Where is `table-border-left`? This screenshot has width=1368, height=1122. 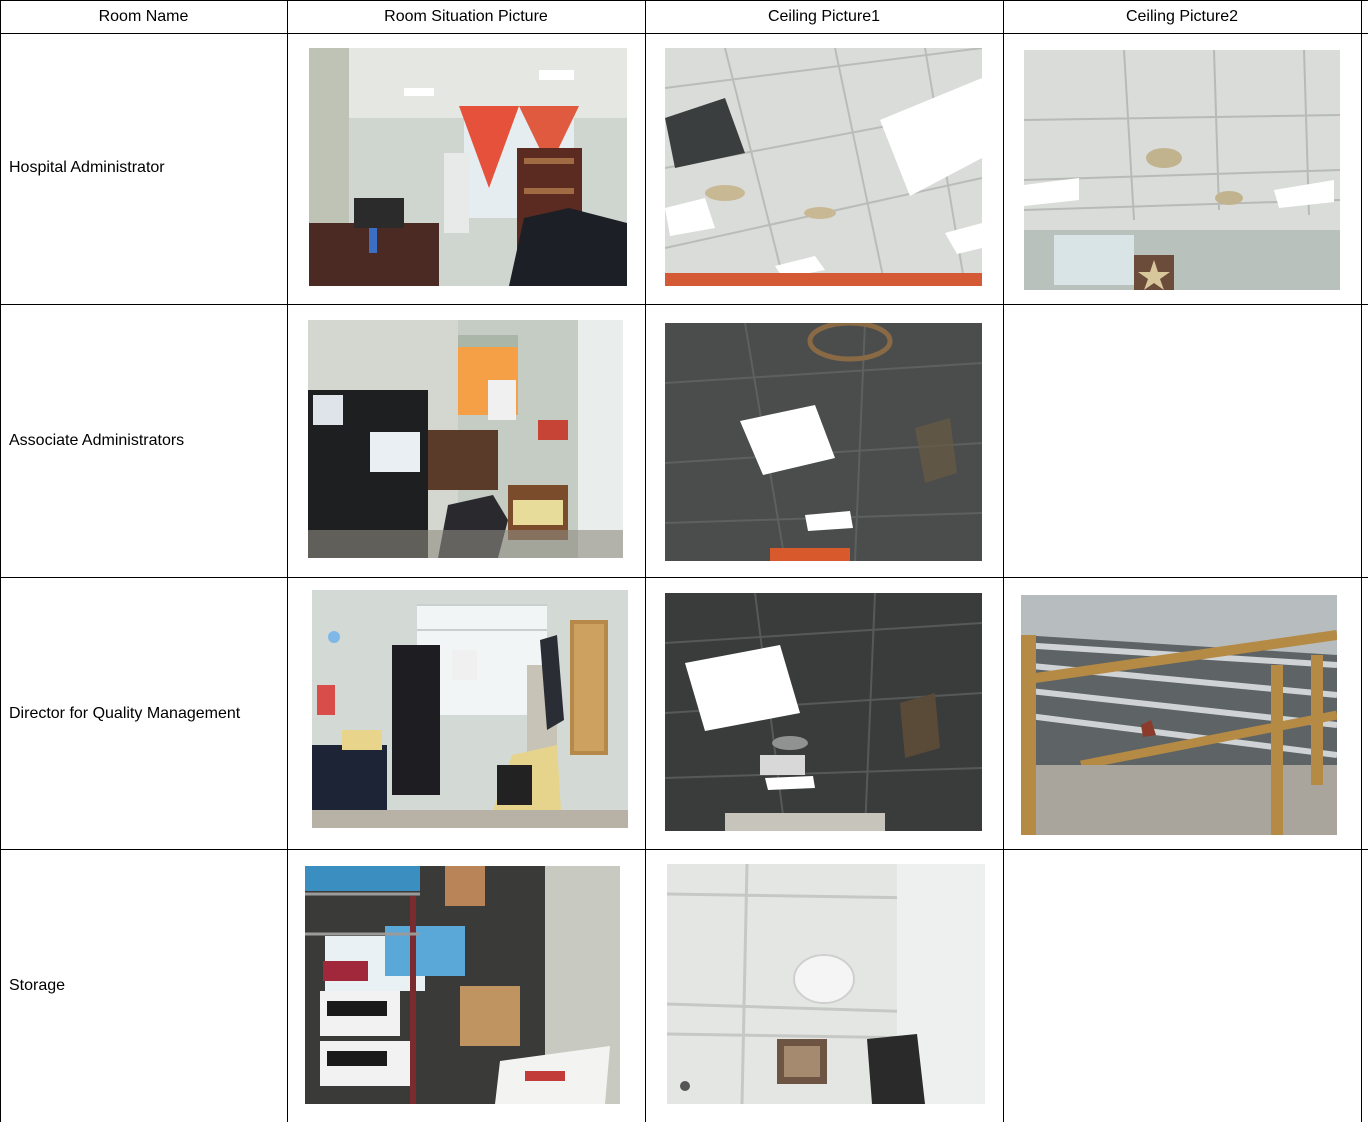 table-border-left is located at coordinates (0, 561).